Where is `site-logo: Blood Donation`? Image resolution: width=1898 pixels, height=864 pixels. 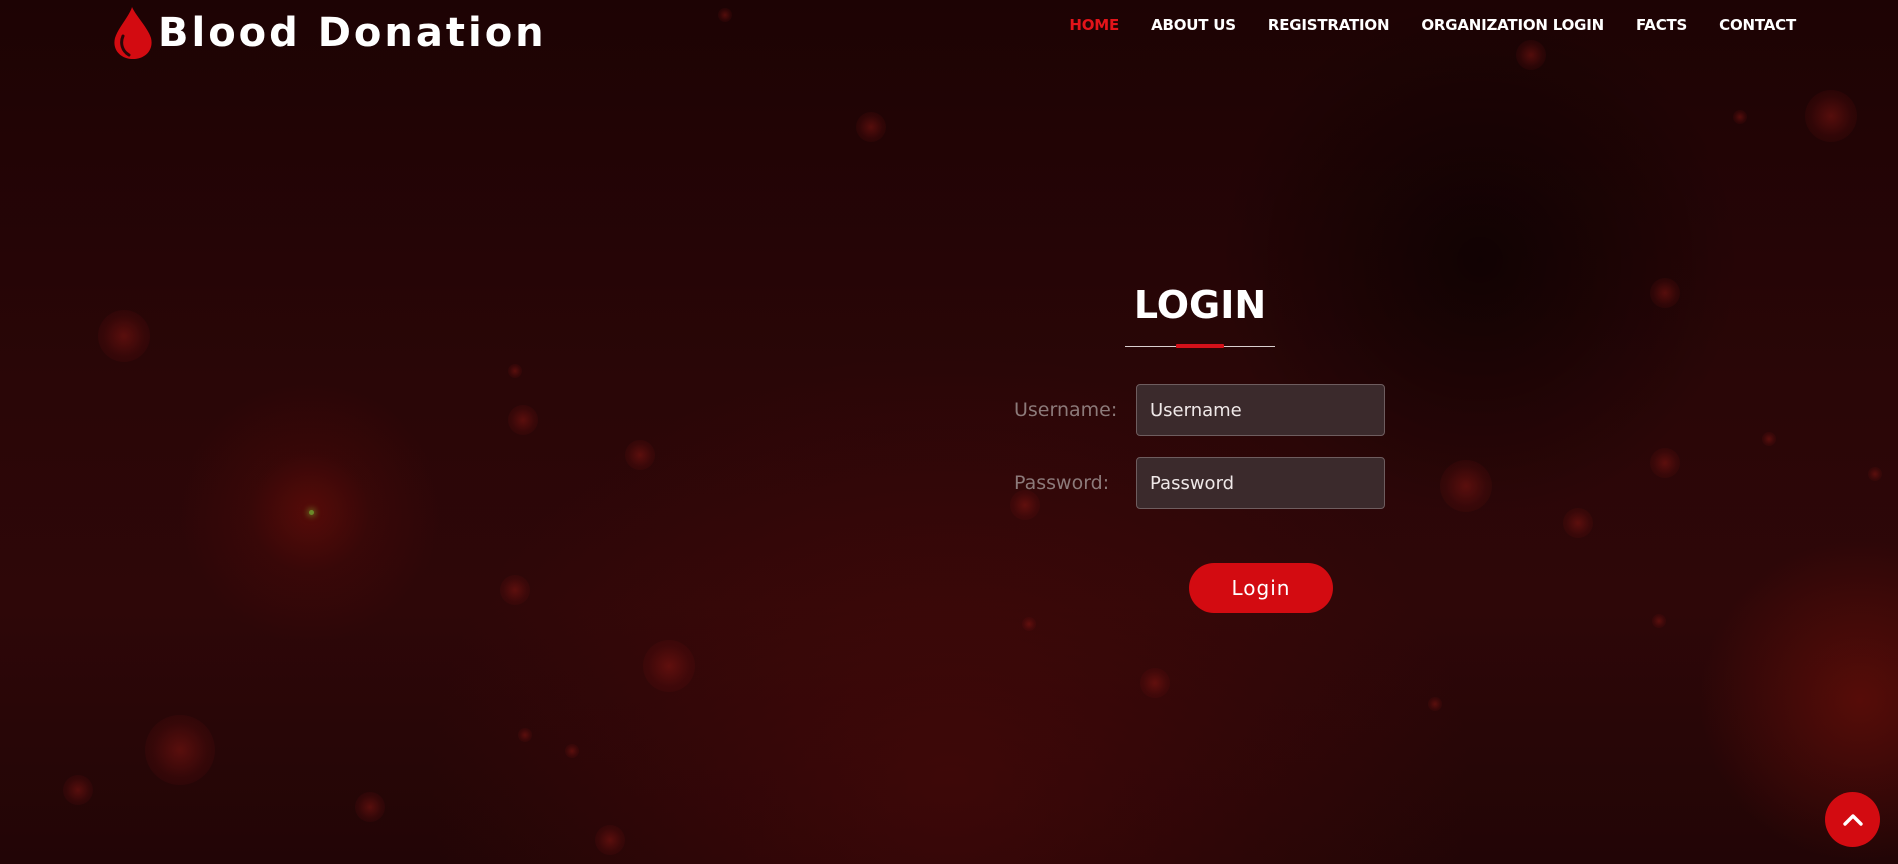 site-logo: Blood Donation is located at coordinates (328, 33).